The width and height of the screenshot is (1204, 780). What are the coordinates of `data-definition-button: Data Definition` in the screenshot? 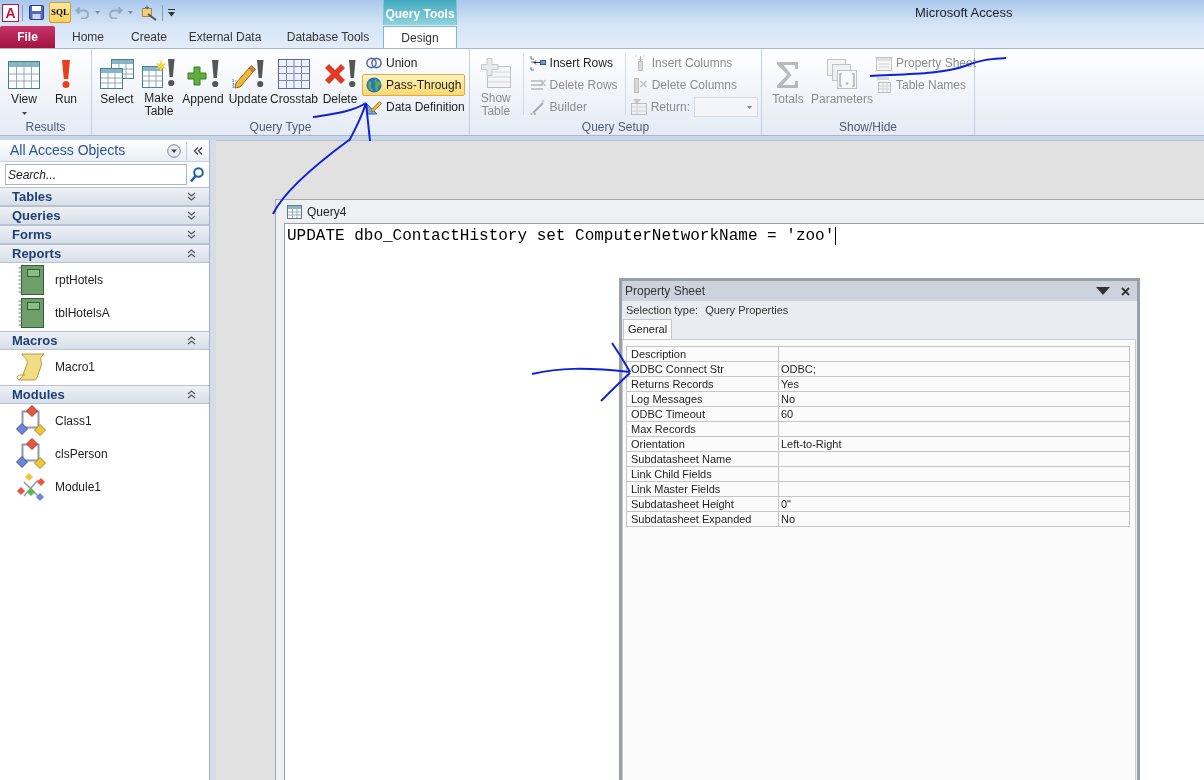 It's located at (415, 107).